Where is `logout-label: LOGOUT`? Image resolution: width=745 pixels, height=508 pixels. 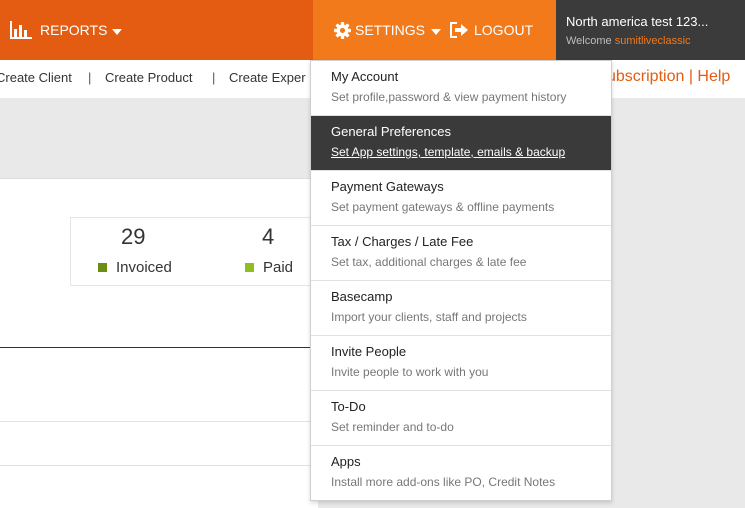 logout-label: LOGOUT is located at coordinates (504, 30).